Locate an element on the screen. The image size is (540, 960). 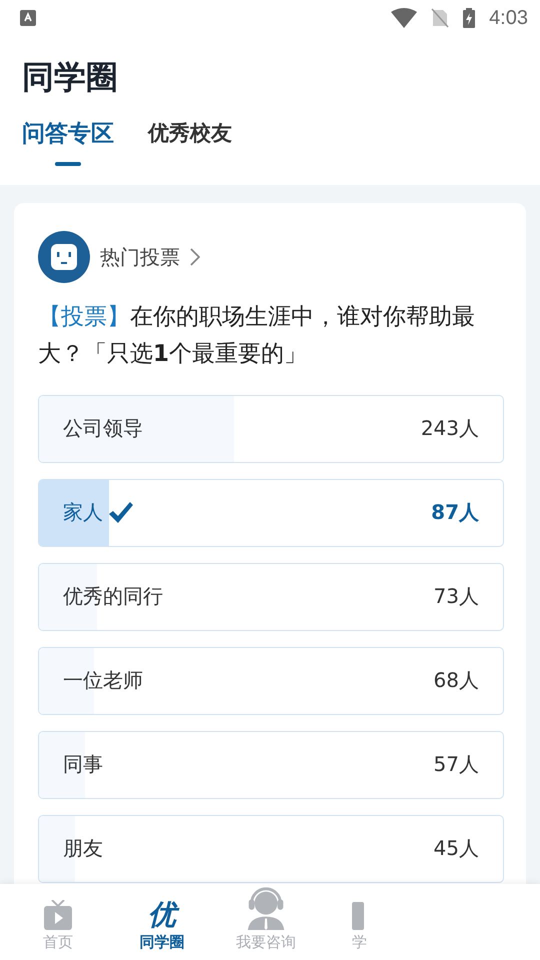
vote-count: 73人 is located at coordinates (456, 596).